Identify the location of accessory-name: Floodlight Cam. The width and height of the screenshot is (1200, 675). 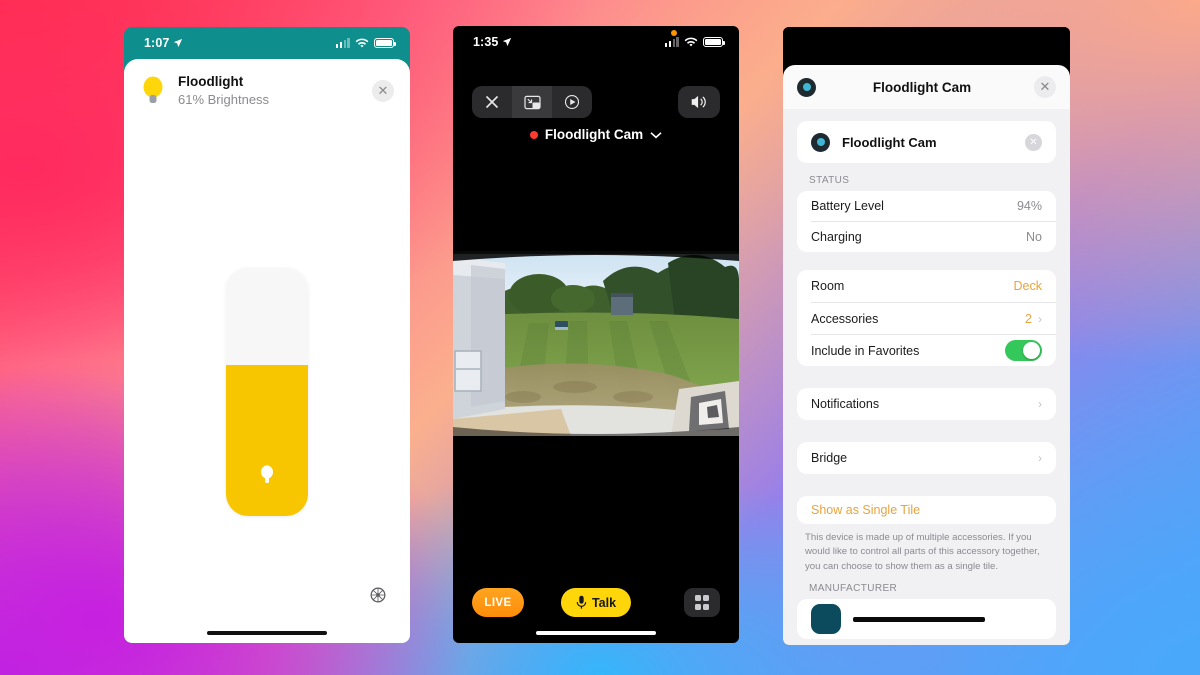
(889, 142).